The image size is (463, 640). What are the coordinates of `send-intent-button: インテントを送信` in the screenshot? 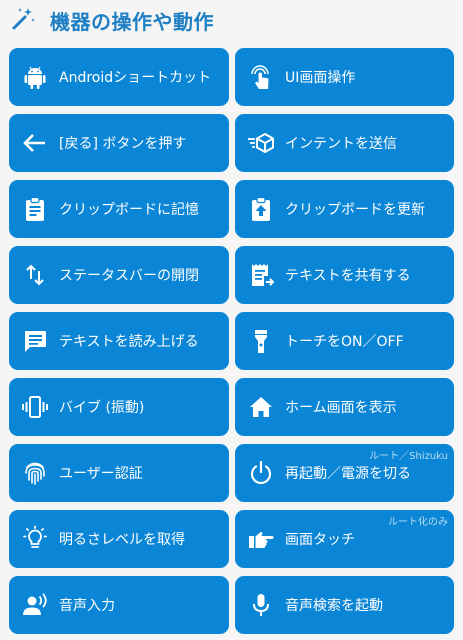 It's located at (344, 143).